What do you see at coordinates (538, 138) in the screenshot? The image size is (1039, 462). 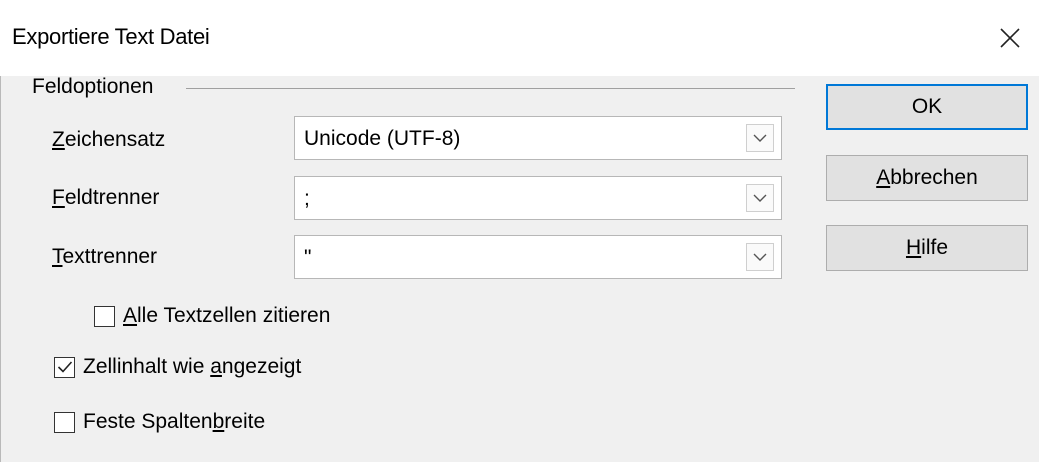 I see `charset-select: Unicode (UTF-8)` at bounding box center [538, 138].